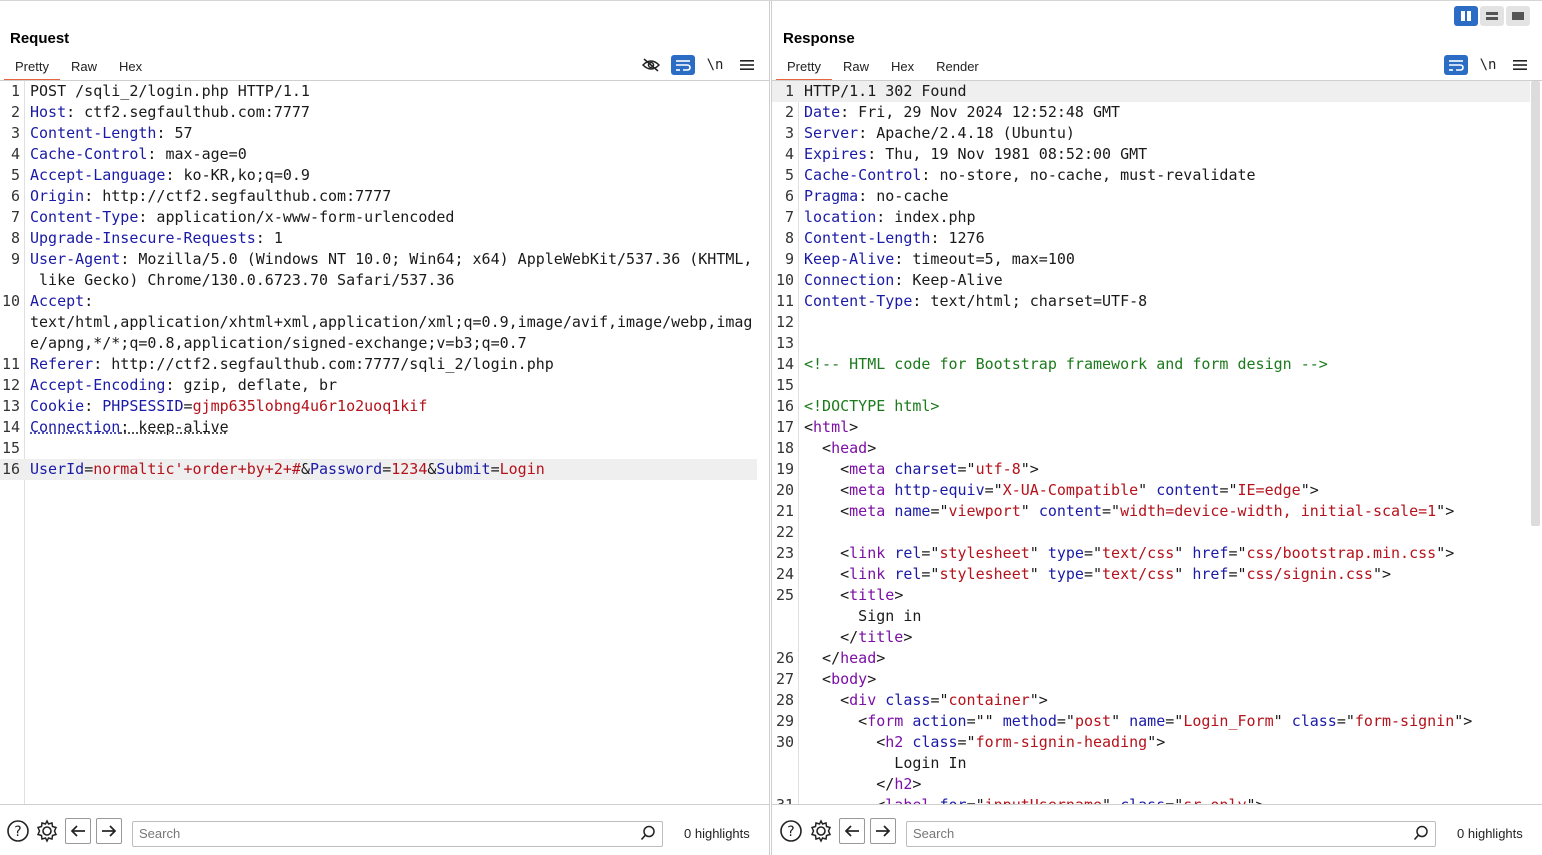 The width and height of the screenshot is (1542, 855). Describe the element at coordinates (1151, 196) in the screenshot. I see `code-line: 6 Pragma: no-cache` at that location.